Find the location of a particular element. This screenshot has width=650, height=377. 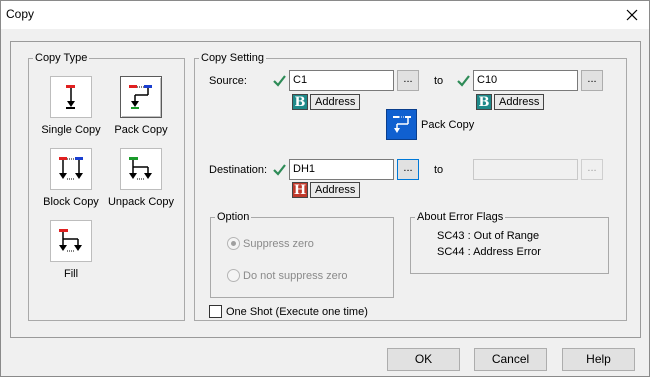

suppress-zero-label: Suppress zero is located at coordinates (278, 243).